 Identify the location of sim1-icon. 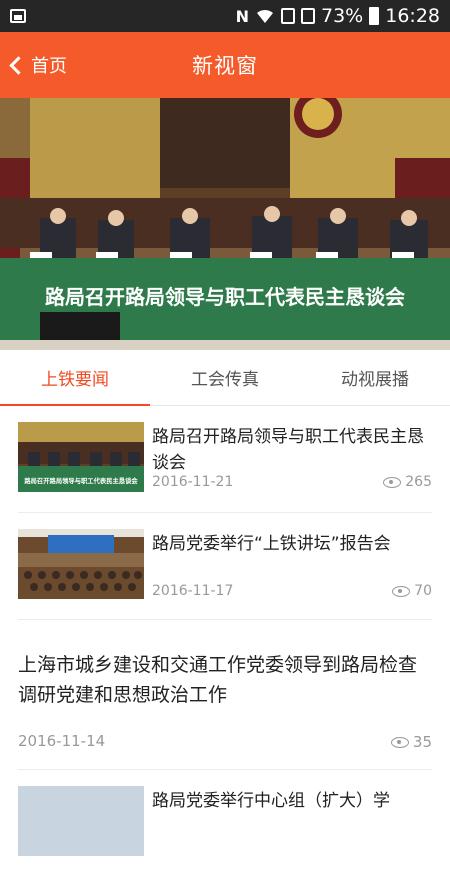
(288, 16).